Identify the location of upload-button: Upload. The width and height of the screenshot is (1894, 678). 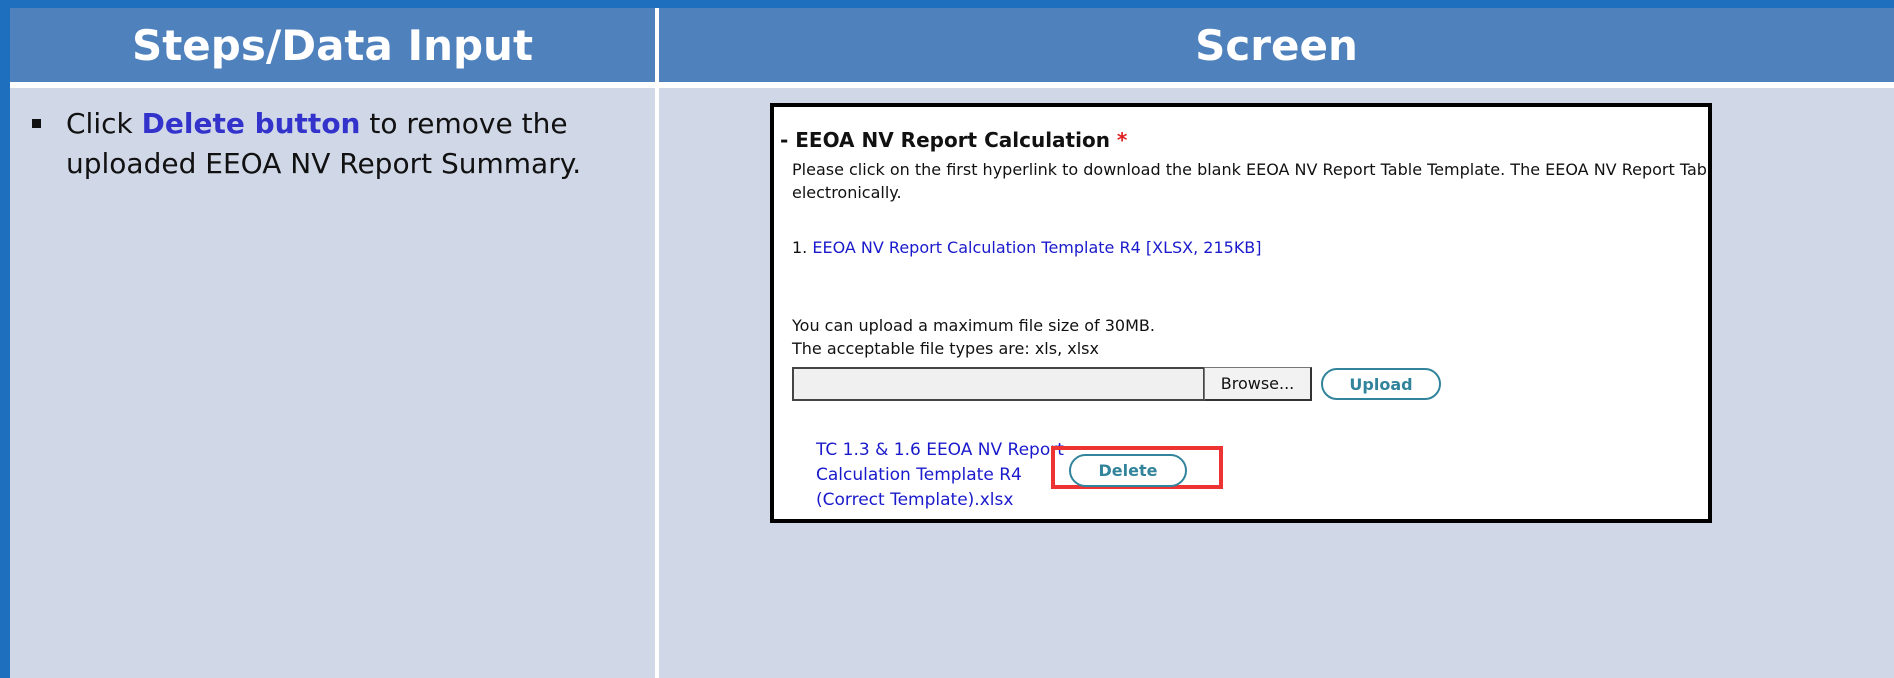
(1381, 384).